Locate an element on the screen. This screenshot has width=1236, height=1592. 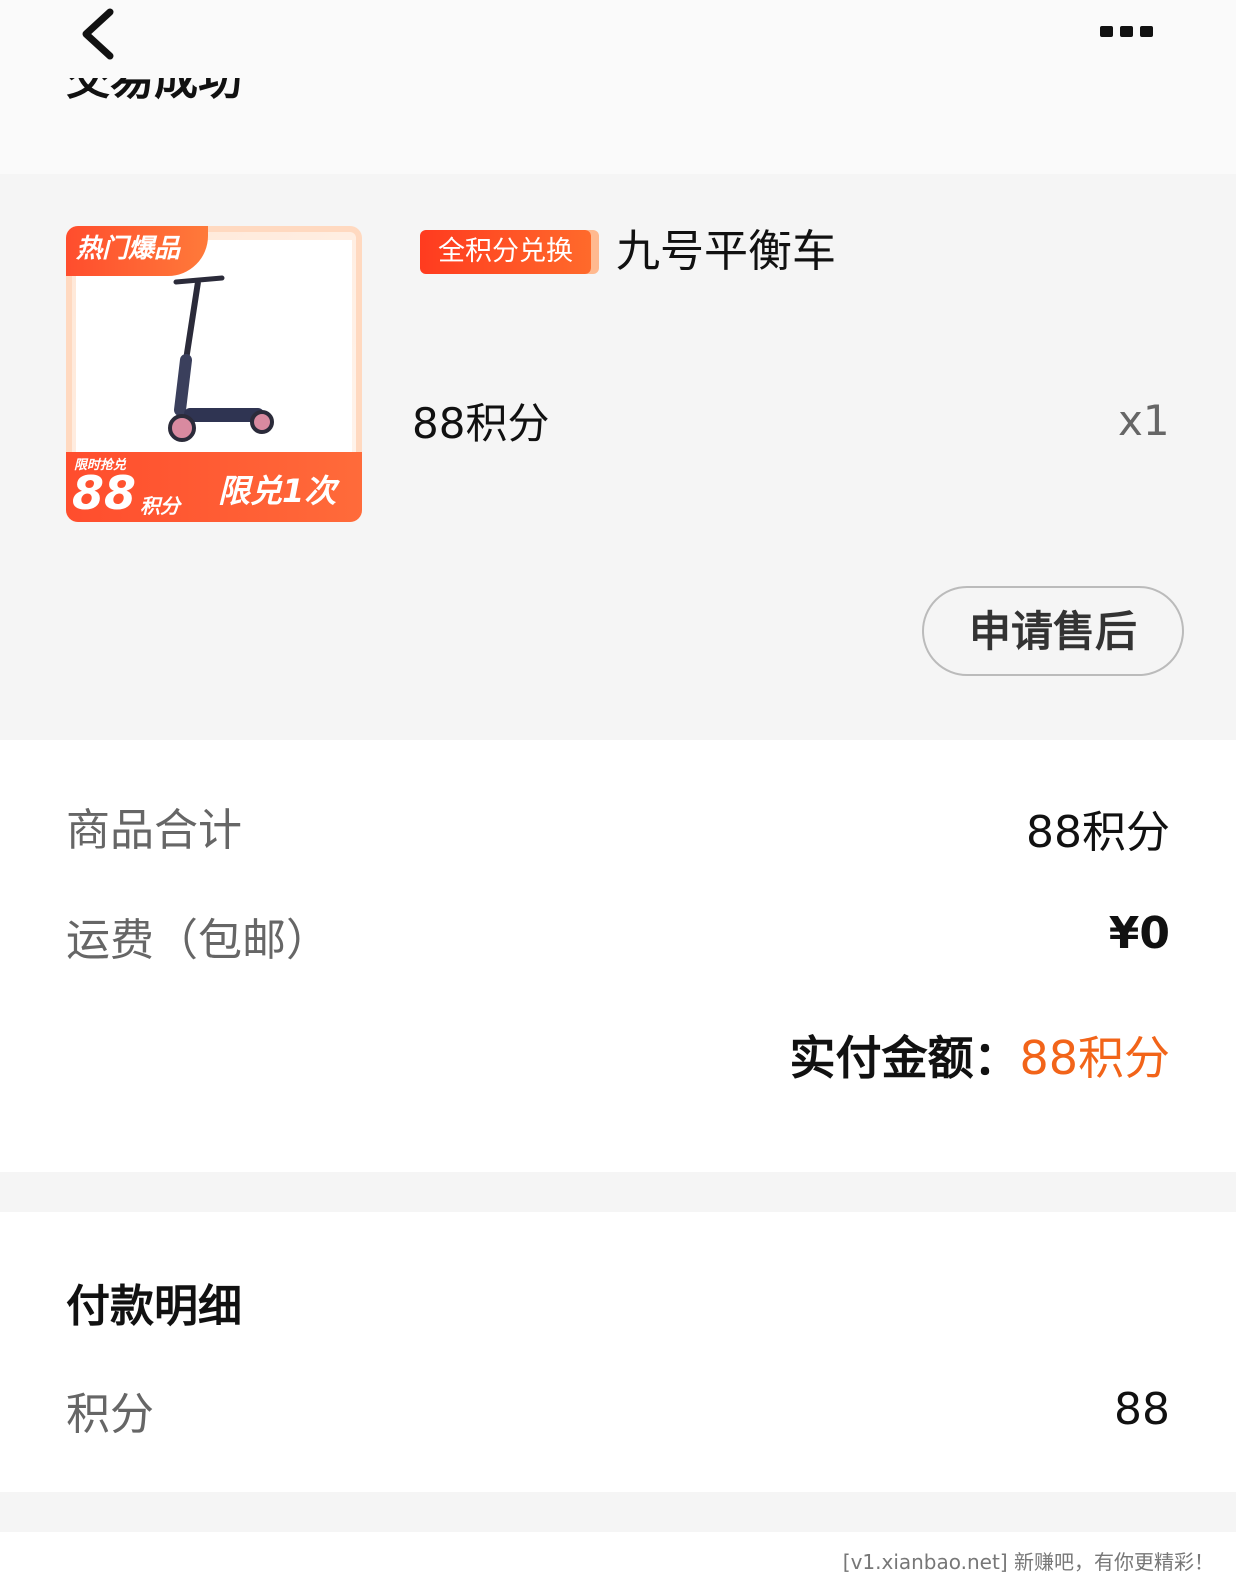
paid-amount-label: 实付金额： is located at coordinates (904, 1058).